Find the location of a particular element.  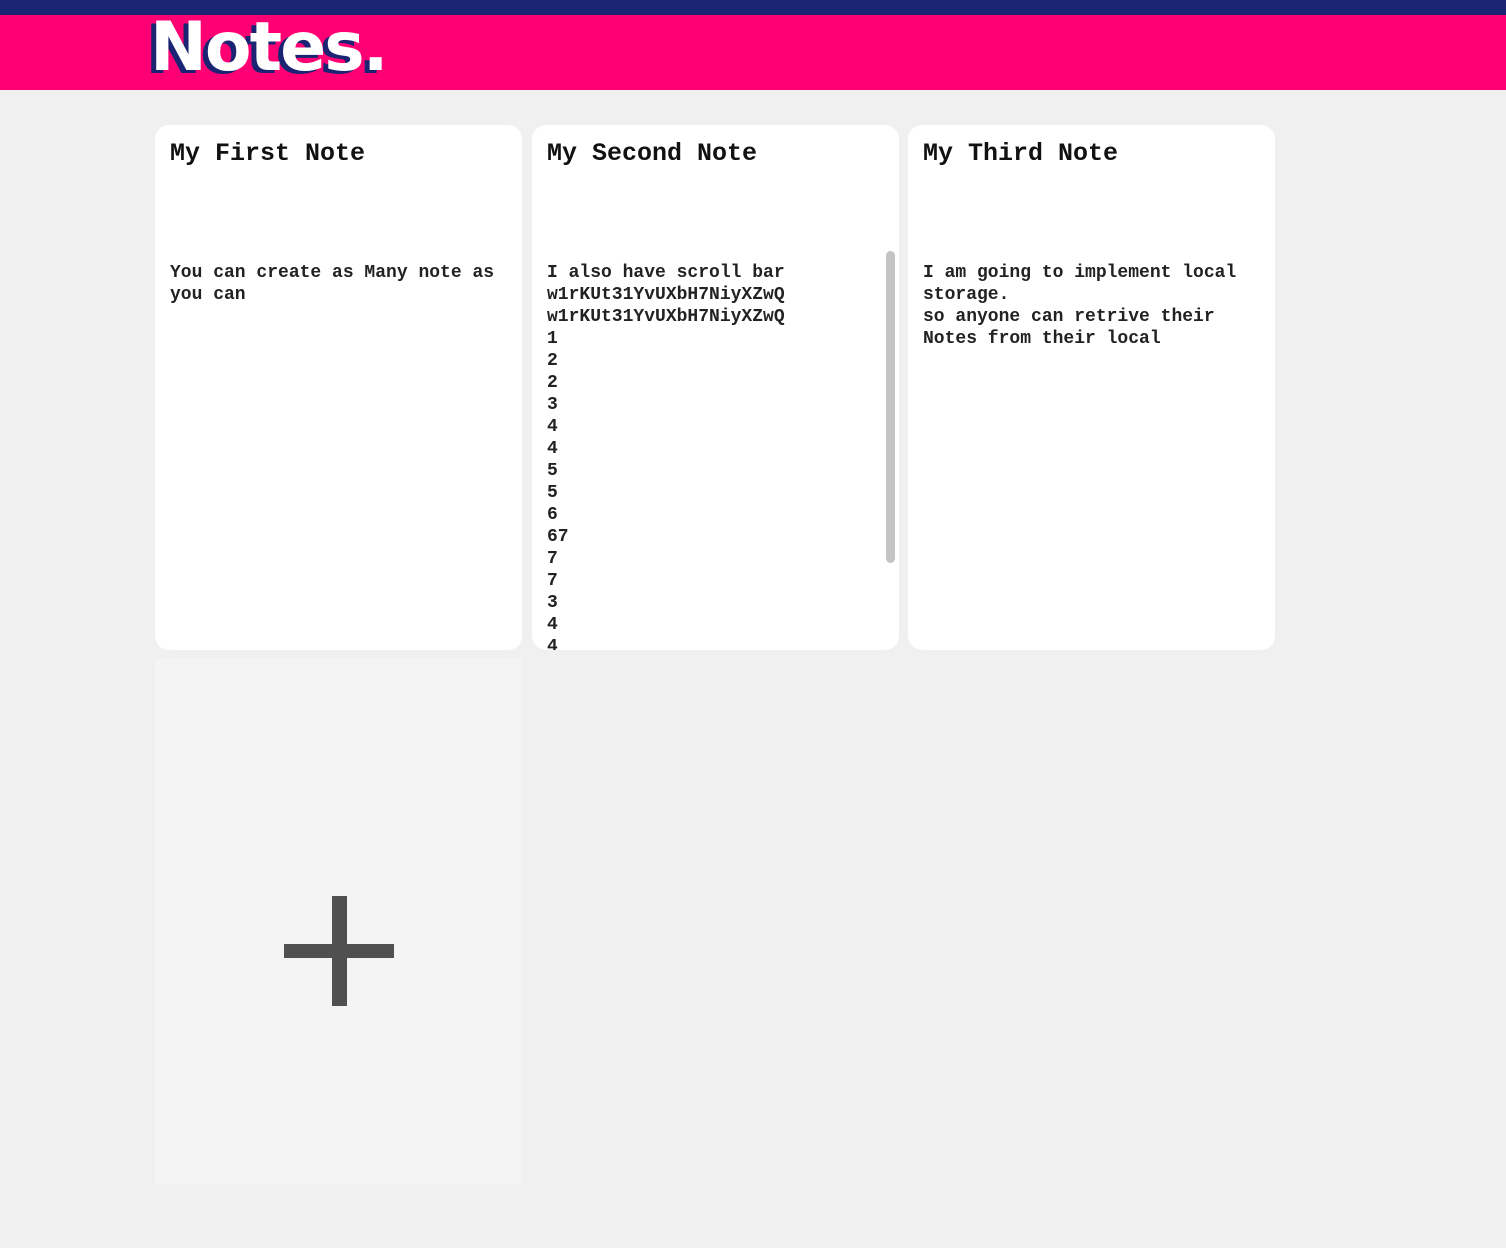

add-note-button is located at coordinates (338, 921).